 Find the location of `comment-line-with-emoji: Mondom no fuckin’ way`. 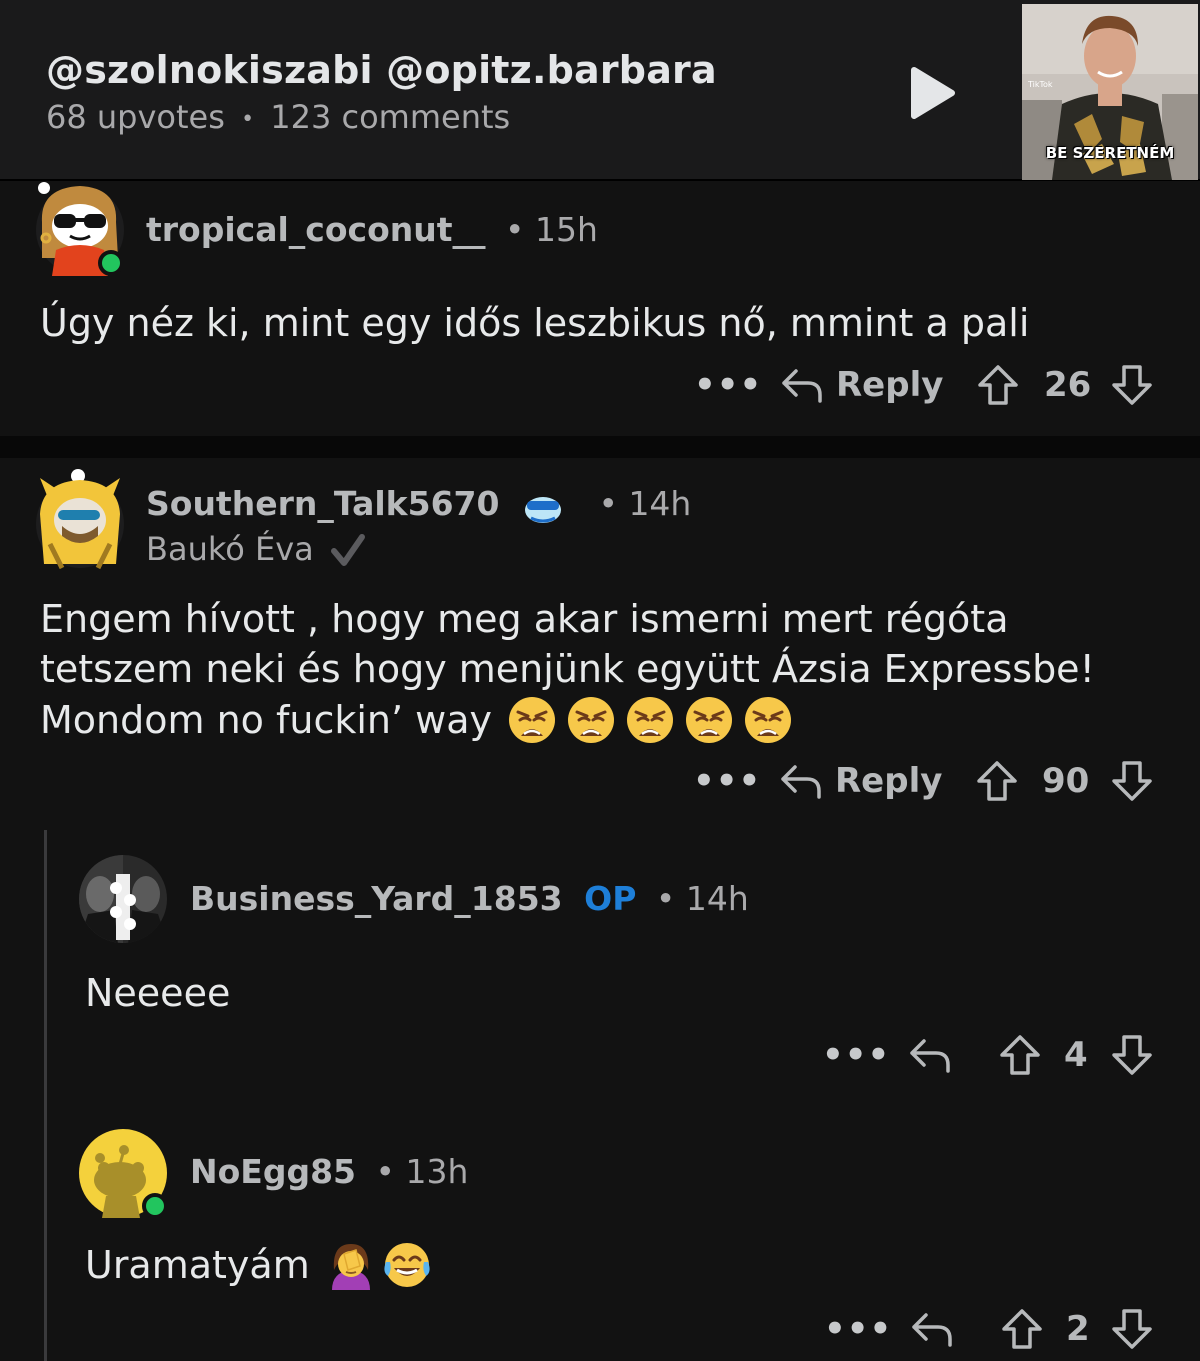

comment-line-with-emoji: Mondom no fuckin’ way is located at coordinates (600, 720).